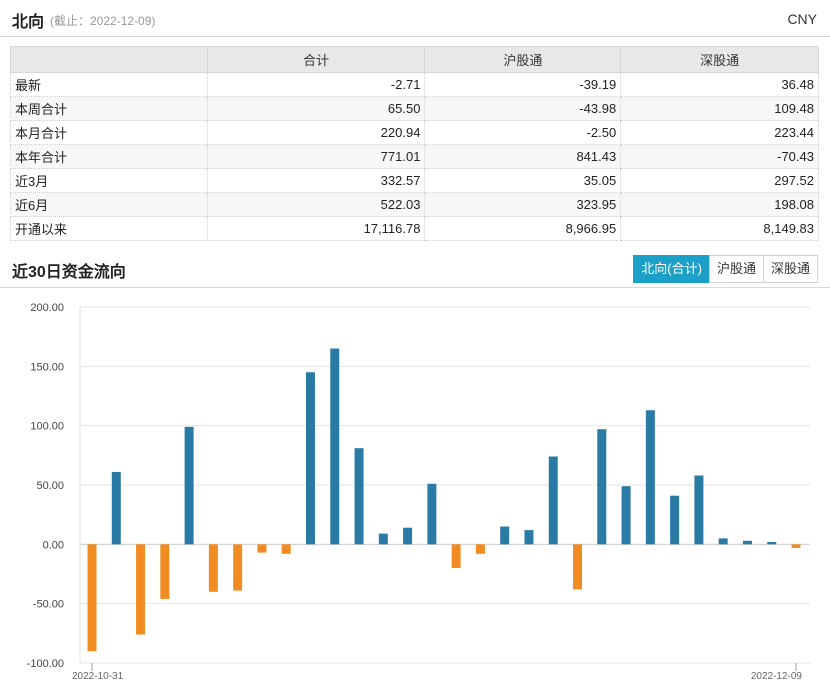 The image size is (830, 697). Describe the element at coordinates (523, 228) in the screenshot. I see `cell-sh: 8,966.95` at that location.